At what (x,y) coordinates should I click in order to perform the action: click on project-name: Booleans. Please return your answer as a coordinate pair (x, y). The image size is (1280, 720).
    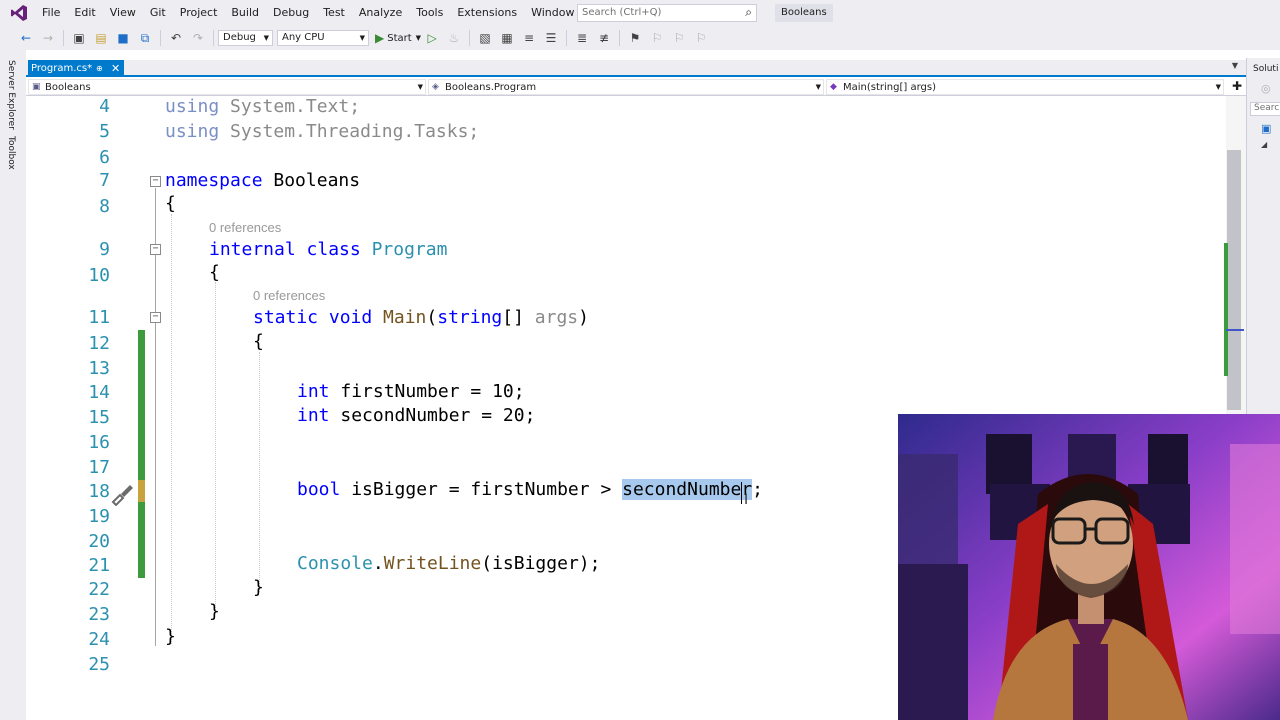
    Looking at the image, I should click on (68, 87).